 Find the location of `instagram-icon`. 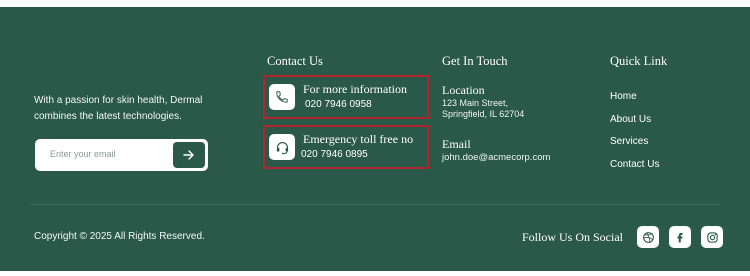

instagram-icon is located at coordinates (712, 237).